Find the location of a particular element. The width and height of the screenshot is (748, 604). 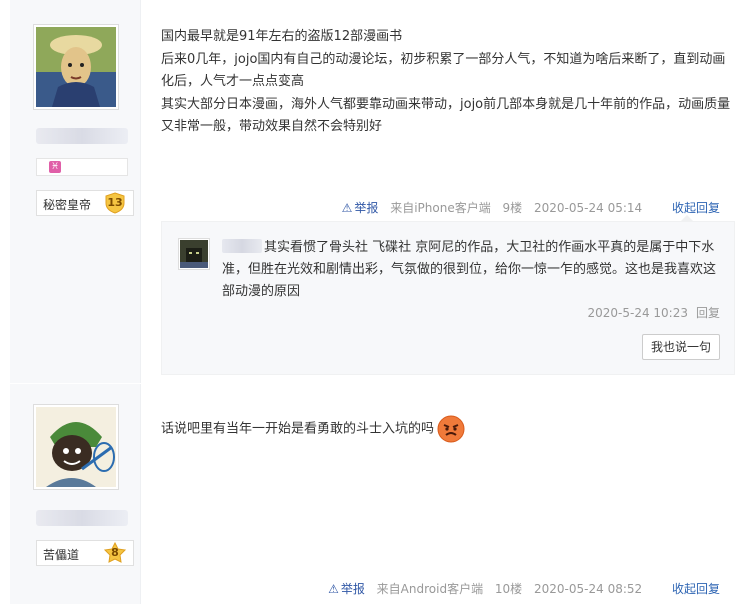

angry-face-emoji-icon is located at coordinates (451, 429).